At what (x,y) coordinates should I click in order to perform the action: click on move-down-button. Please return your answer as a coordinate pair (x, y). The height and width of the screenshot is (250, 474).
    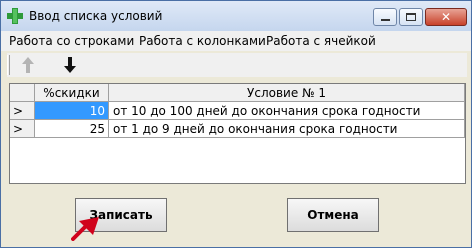
    Looking at the image, I should click on (70, 65).